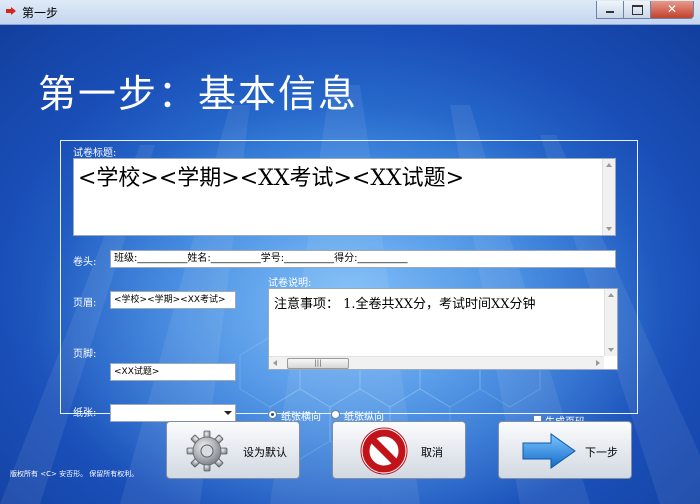  What do you see at coordinates (173, 300) in the screenshot?
I see `page-header-input: <学校><学期><XX考试>` at bounding box center [173, 300].